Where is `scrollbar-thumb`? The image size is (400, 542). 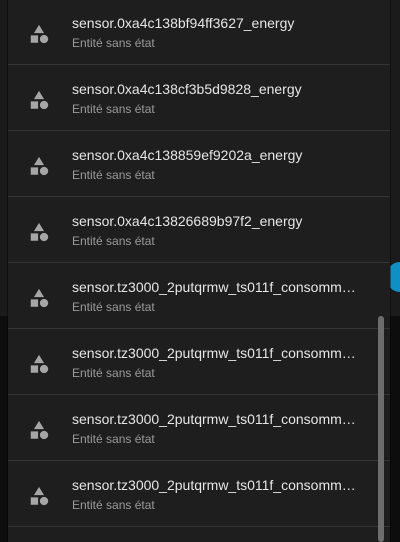
scrollbar-thumb is located at coordinates (381, 429).